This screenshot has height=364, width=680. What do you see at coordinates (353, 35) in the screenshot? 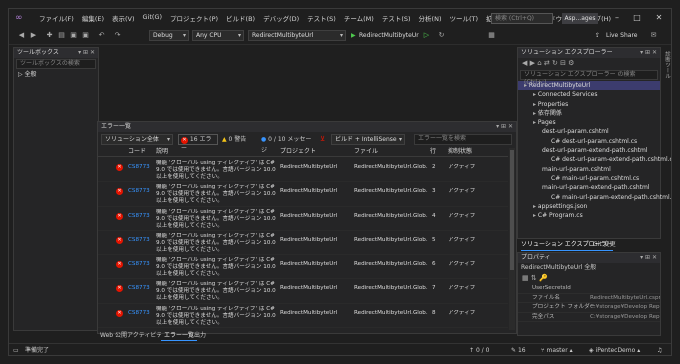
I see `run-icon: ▶` at bounding box center [353, 35].